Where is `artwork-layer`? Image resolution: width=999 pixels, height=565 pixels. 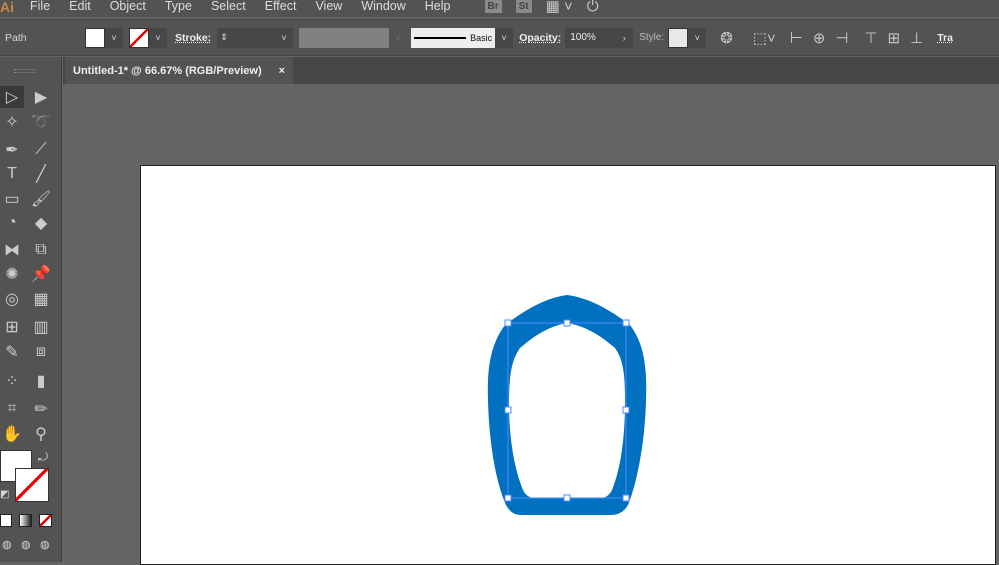 artwork-layer is located at coordinates (567, 405).